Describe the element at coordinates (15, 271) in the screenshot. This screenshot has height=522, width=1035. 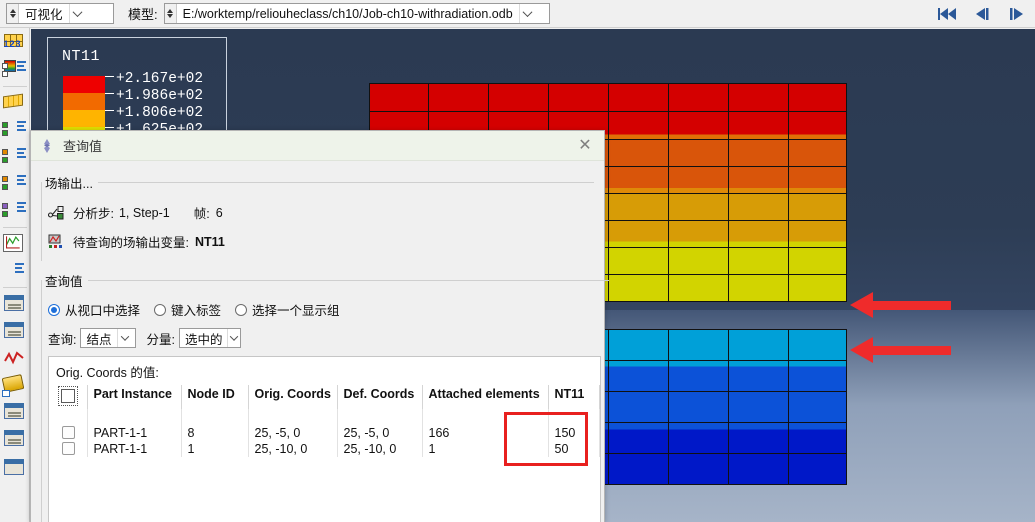
I see `xy-data-legend-icon` at that location.